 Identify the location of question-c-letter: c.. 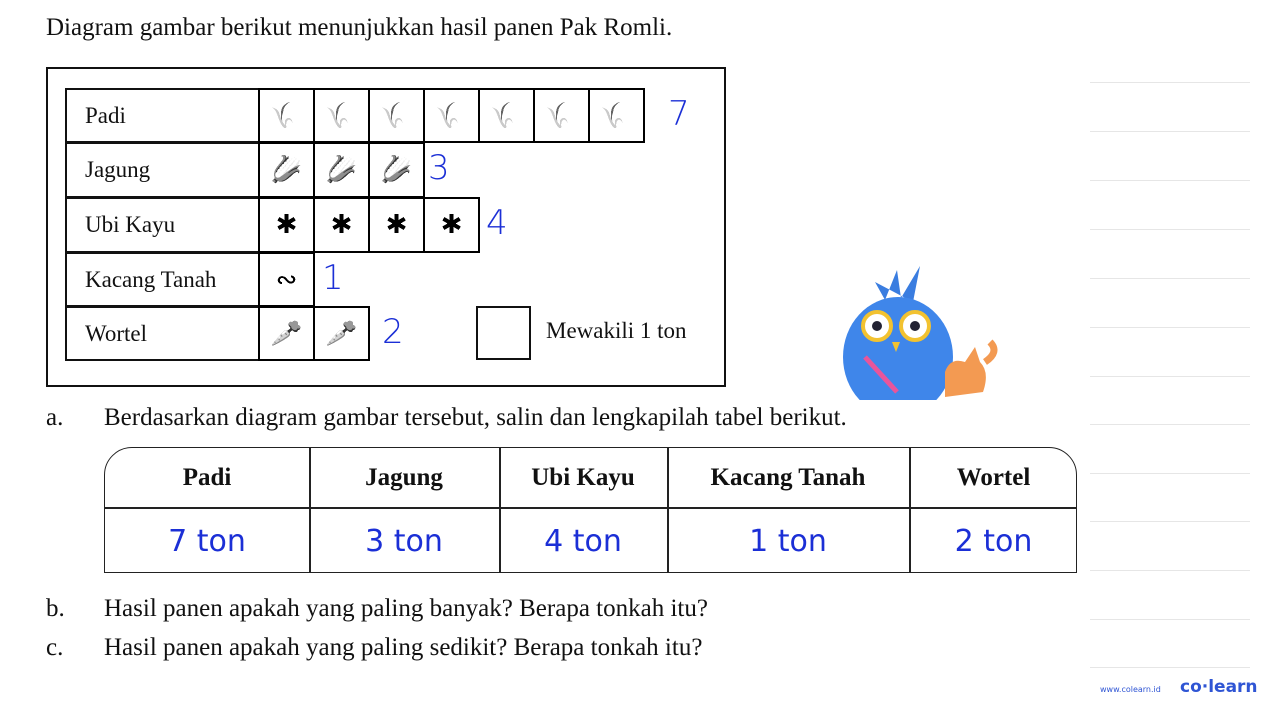
(55, 647).